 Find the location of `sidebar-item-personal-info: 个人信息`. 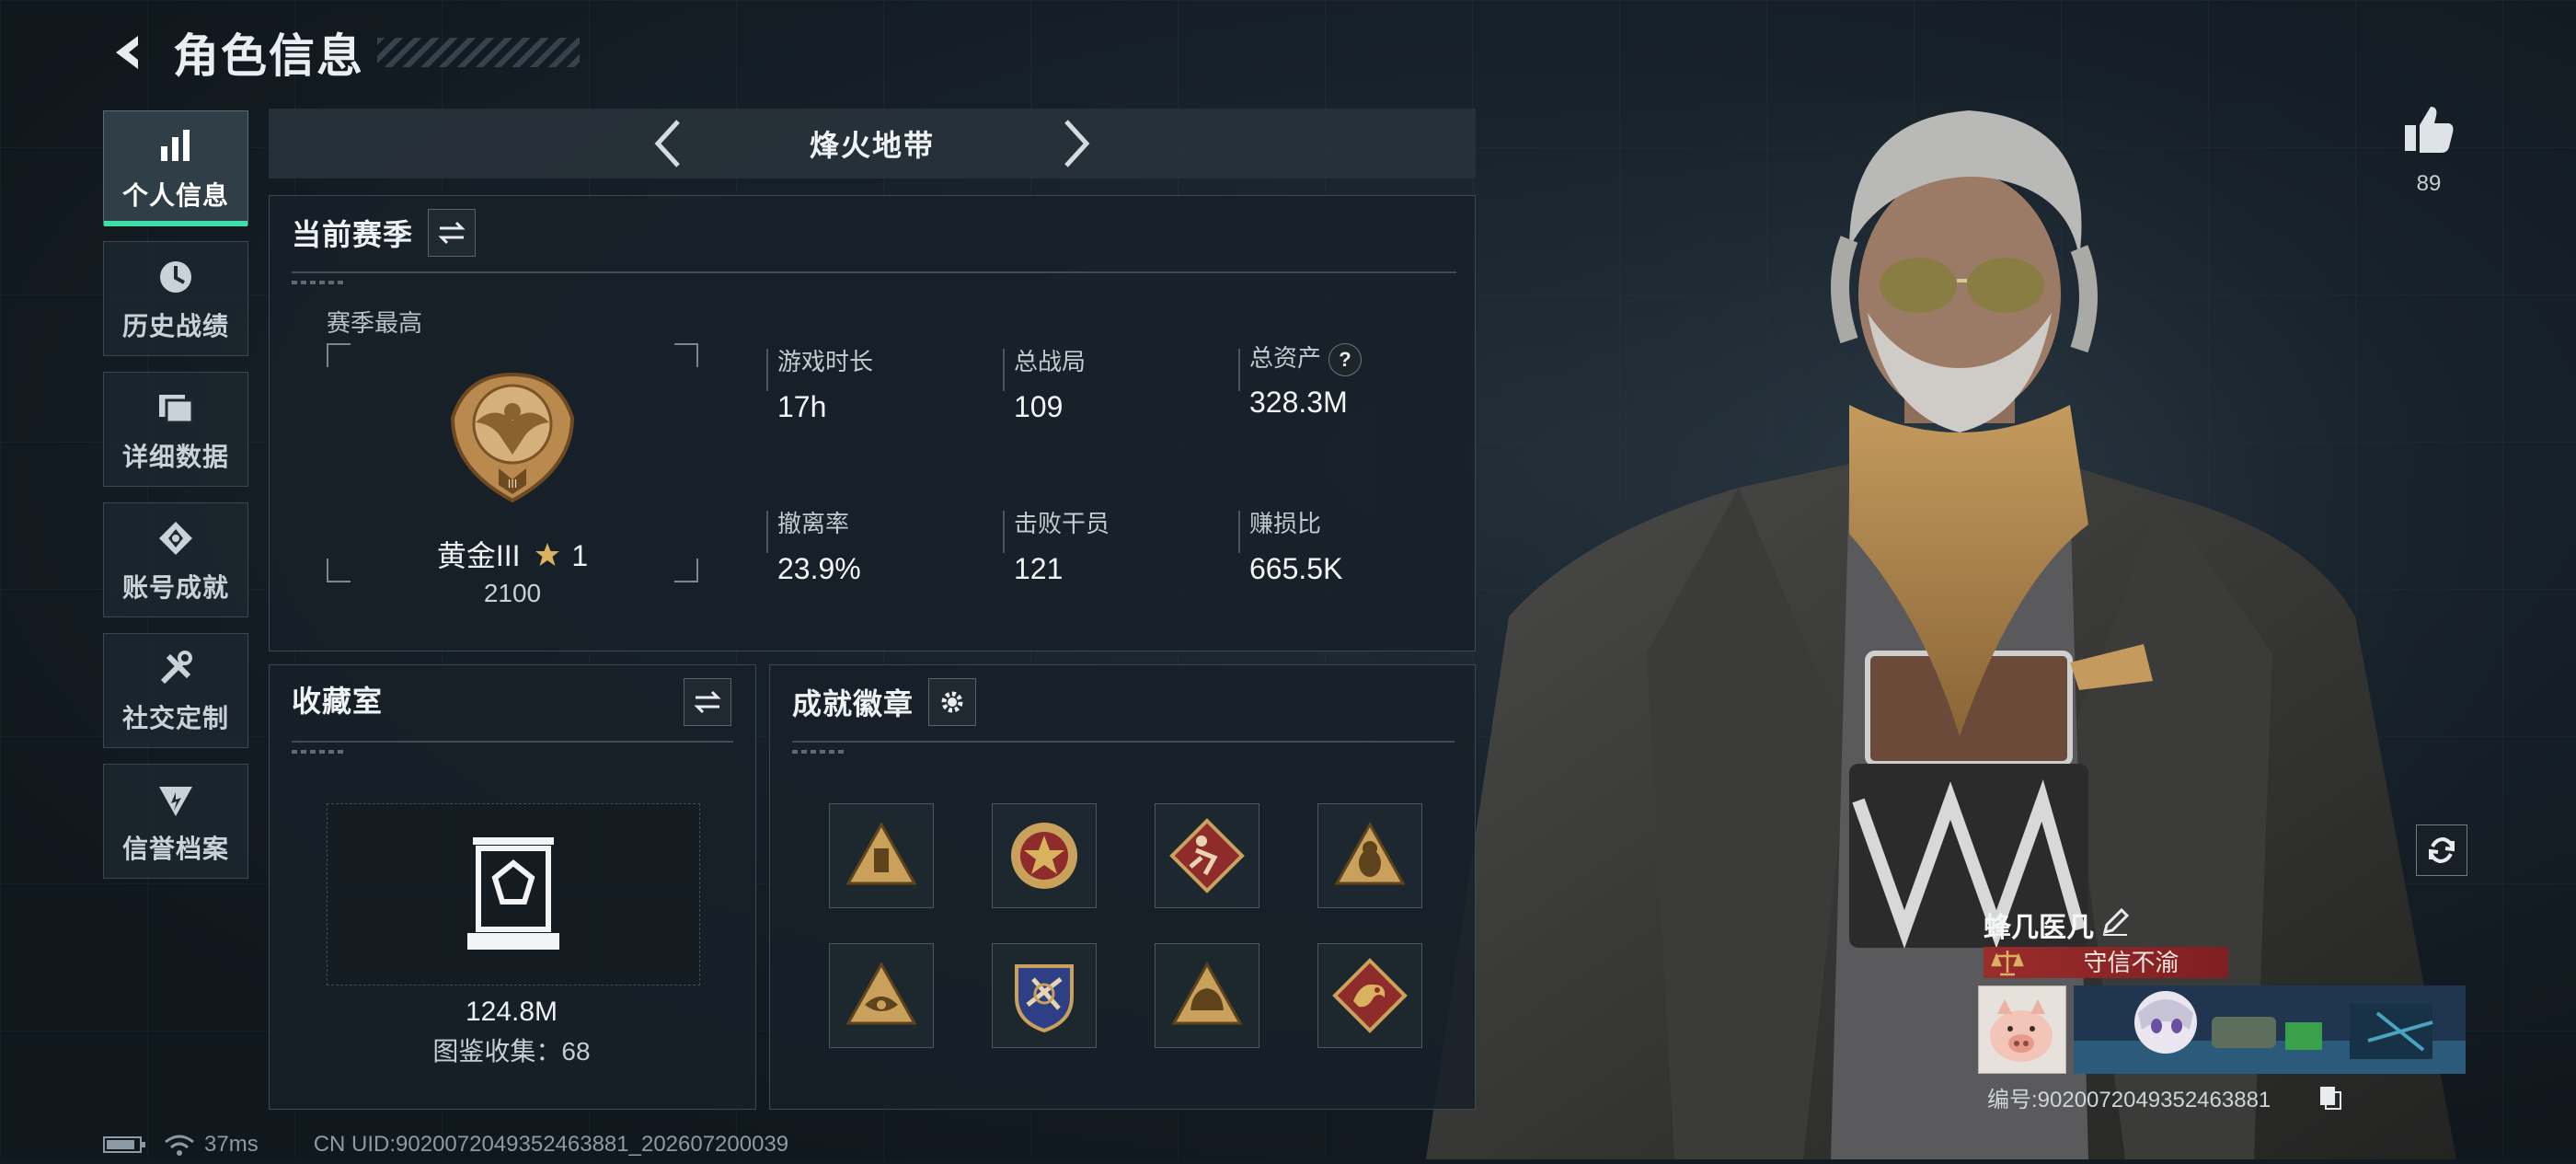

sidebar-item-personal-info: 个人信息 is located at coordinates (175, 168).